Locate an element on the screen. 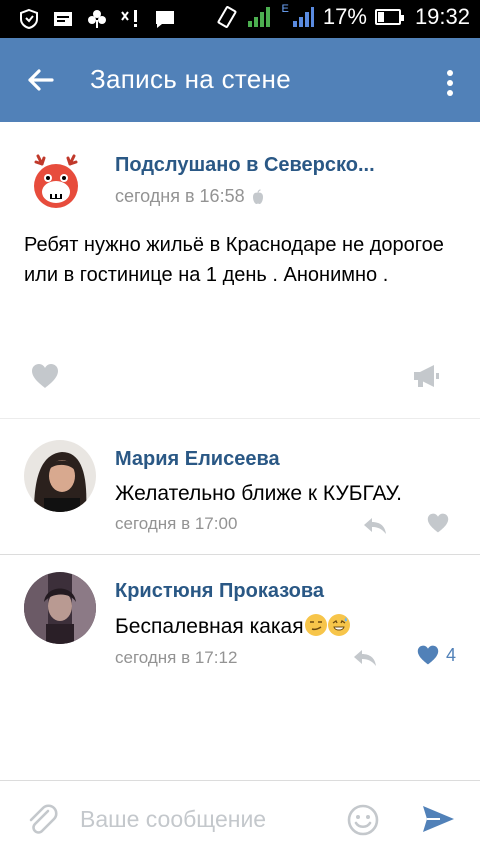 The height and width of the screenshot is (854, 480). page-title: Запись на стене is located at coordinates (190, 79).